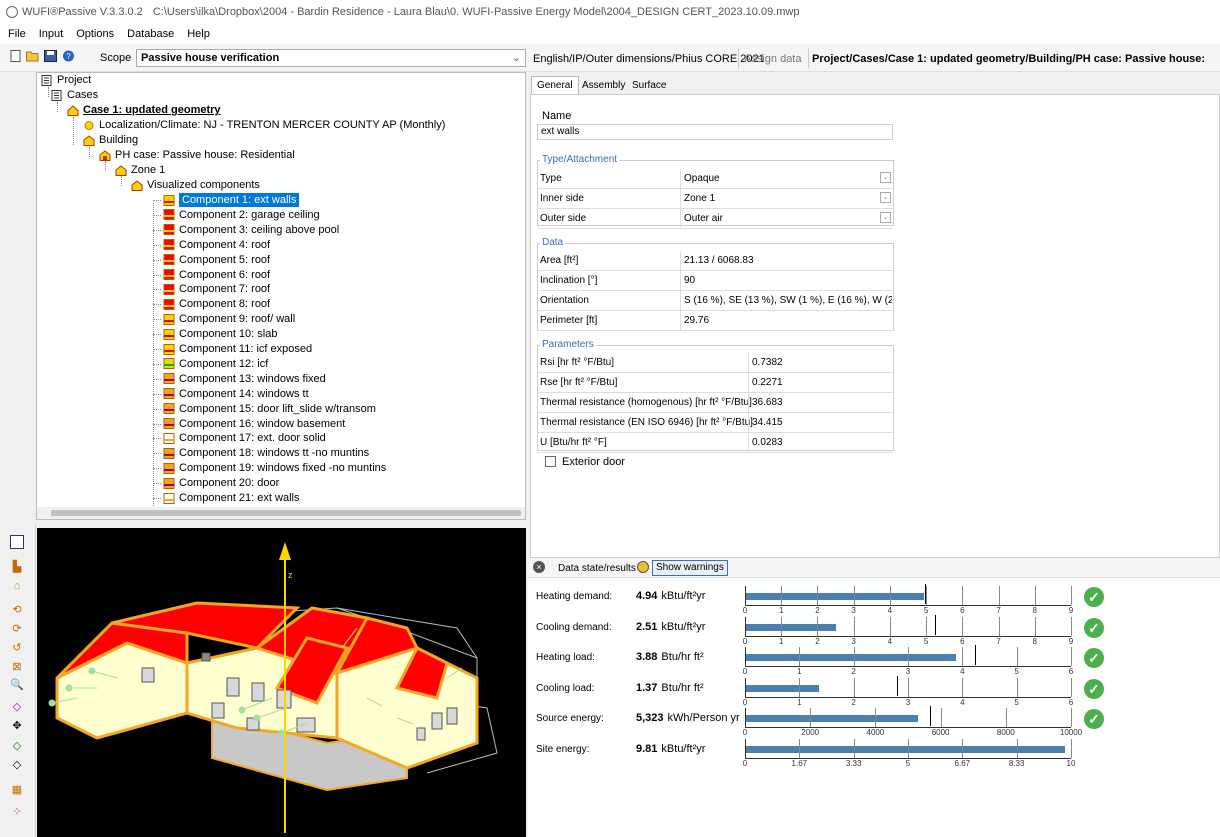 This screenshot has height=837, width=1220. Describe the element at coordinates (237, 349) in the screenshot. I see `tree-node-component: Component 11: icf exposed` at that location.